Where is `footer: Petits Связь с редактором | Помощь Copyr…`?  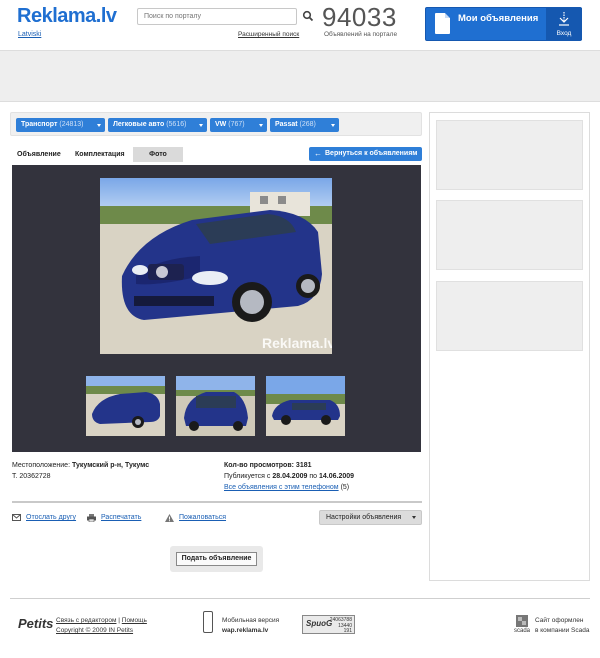 footer: Petits Связь с редактором | Помощь Copyr… is located at coordinates (300, 631).